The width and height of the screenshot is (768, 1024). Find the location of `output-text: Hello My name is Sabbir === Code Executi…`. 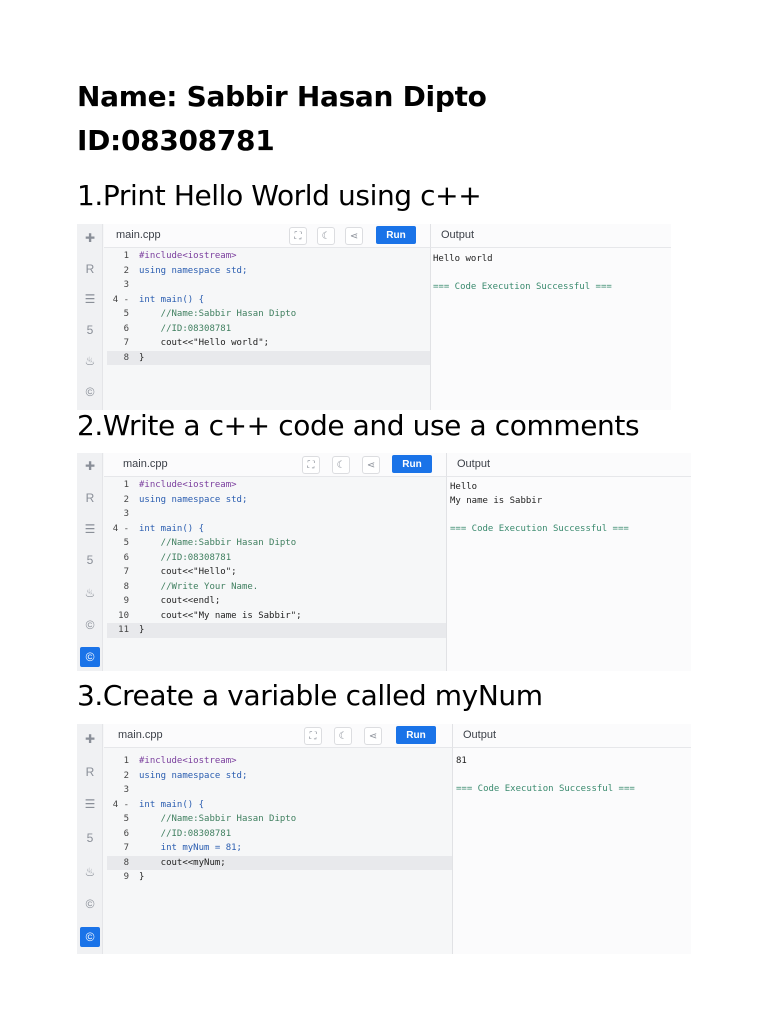

output-text: Hello My name is Sabbir === Code Executi… is located at coordinates (539, 508).